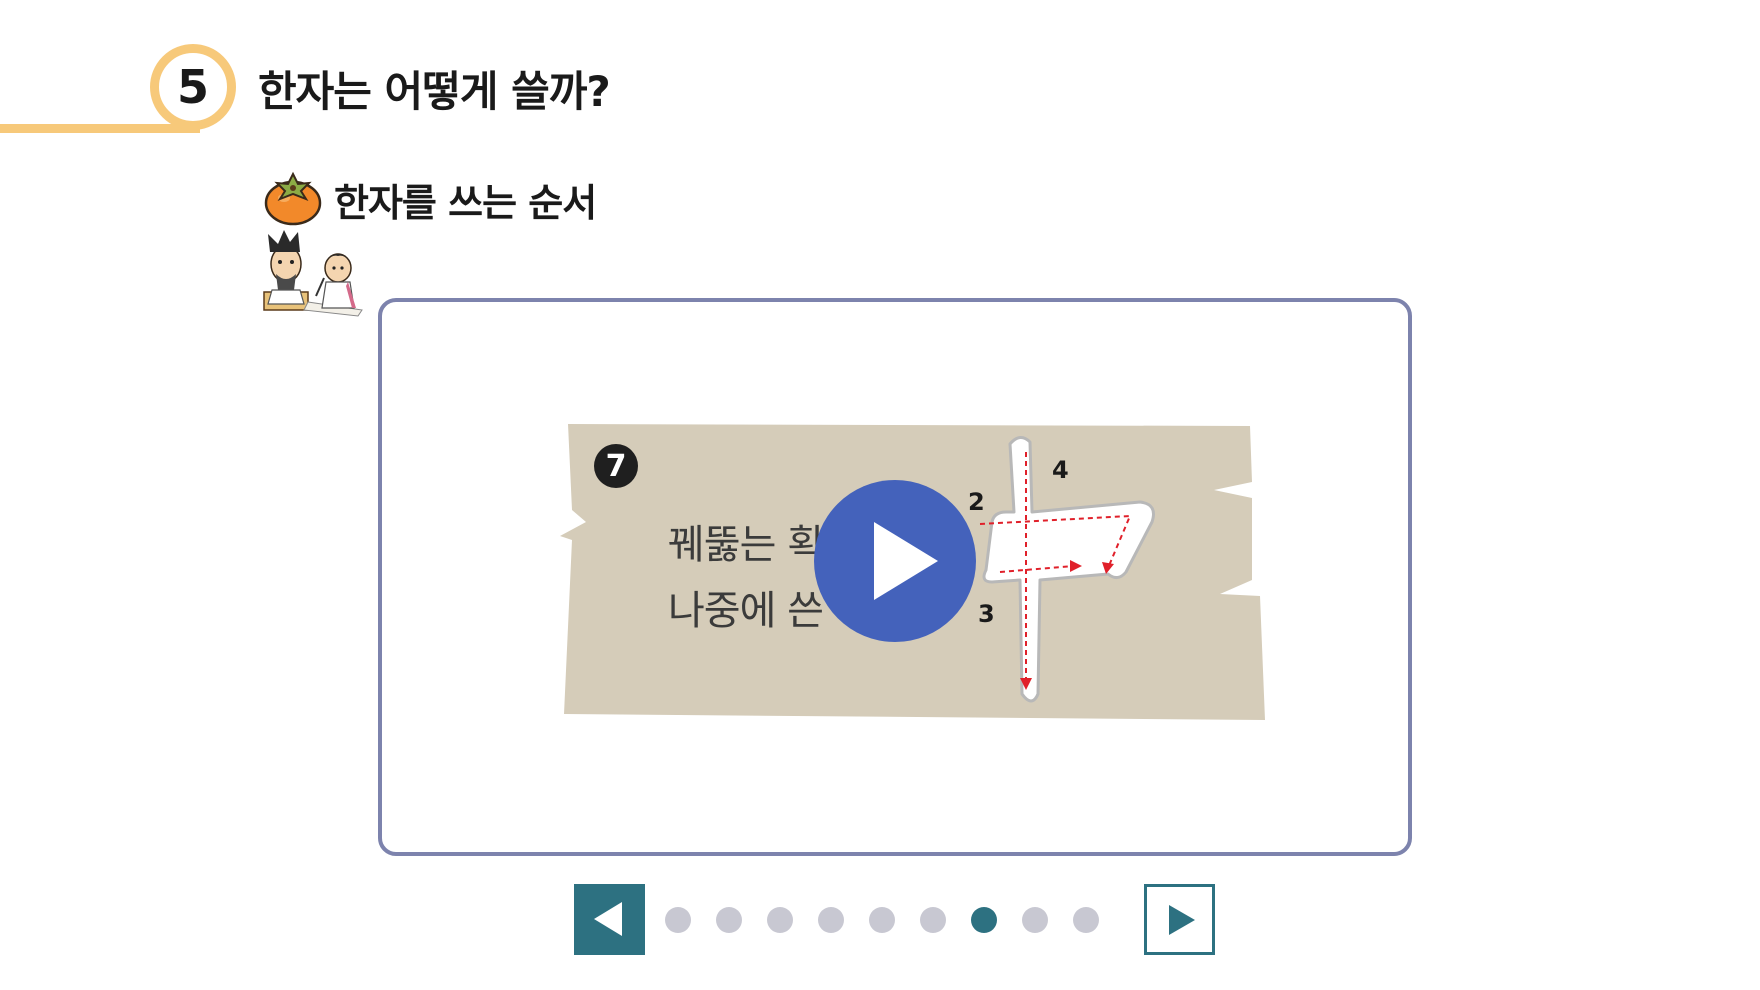  I want to click on triangle-right-icon, so click(1182, 920).